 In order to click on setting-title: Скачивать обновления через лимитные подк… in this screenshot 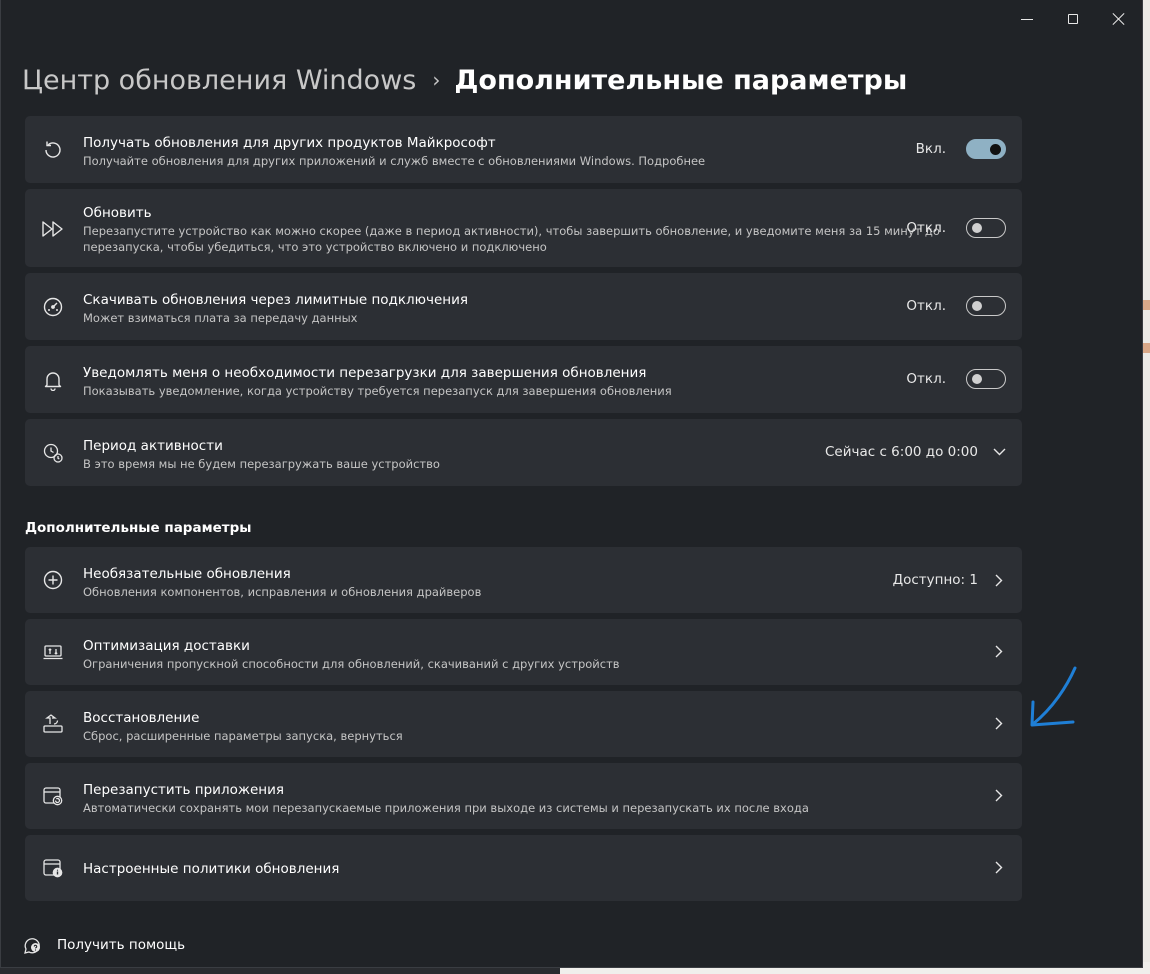, I will do `click(276, 300)`.